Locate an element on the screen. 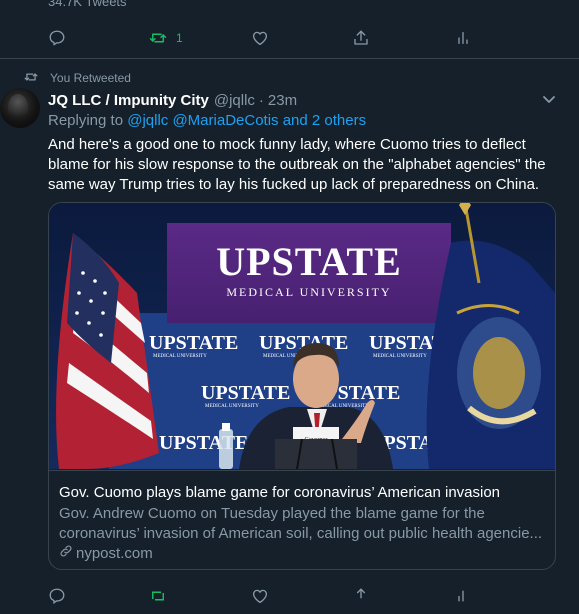 The height and width of the screenshot is (614, 579). retweet-context: You Retweeted is located at coordinates (77, 78).